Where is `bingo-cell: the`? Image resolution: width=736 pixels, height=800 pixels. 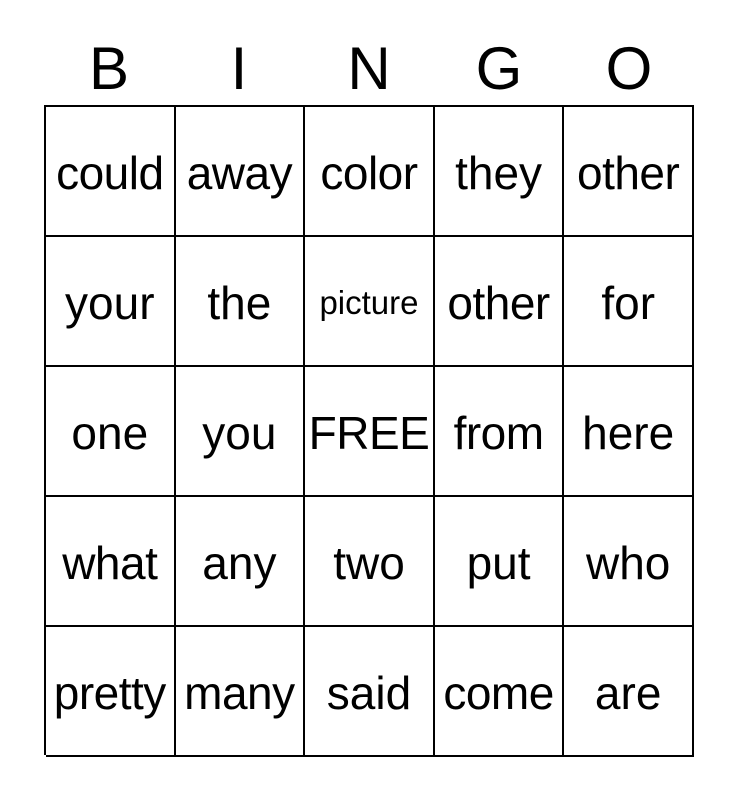
bingo-cell: the is located at coordinates (240, 302).